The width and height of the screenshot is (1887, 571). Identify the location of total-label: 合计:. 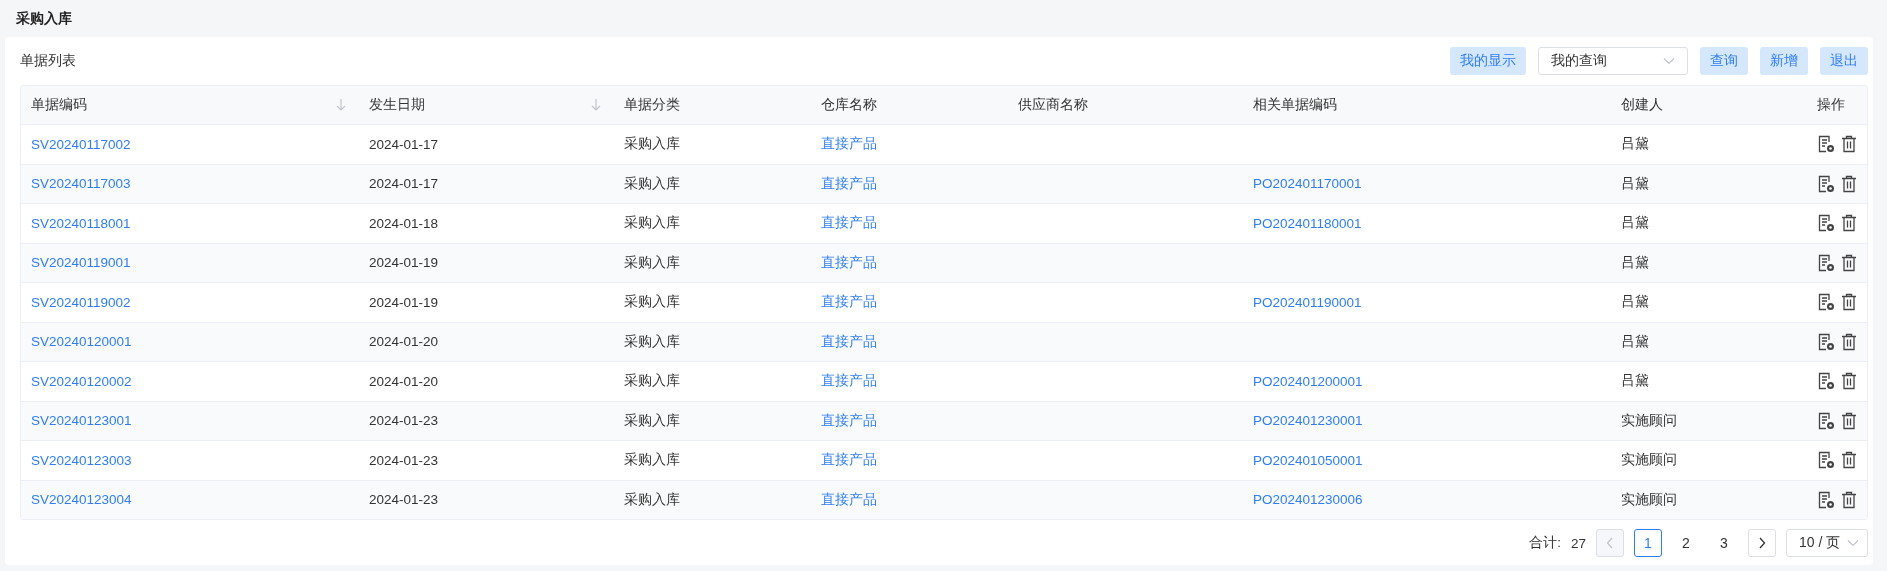
(1545, 543).